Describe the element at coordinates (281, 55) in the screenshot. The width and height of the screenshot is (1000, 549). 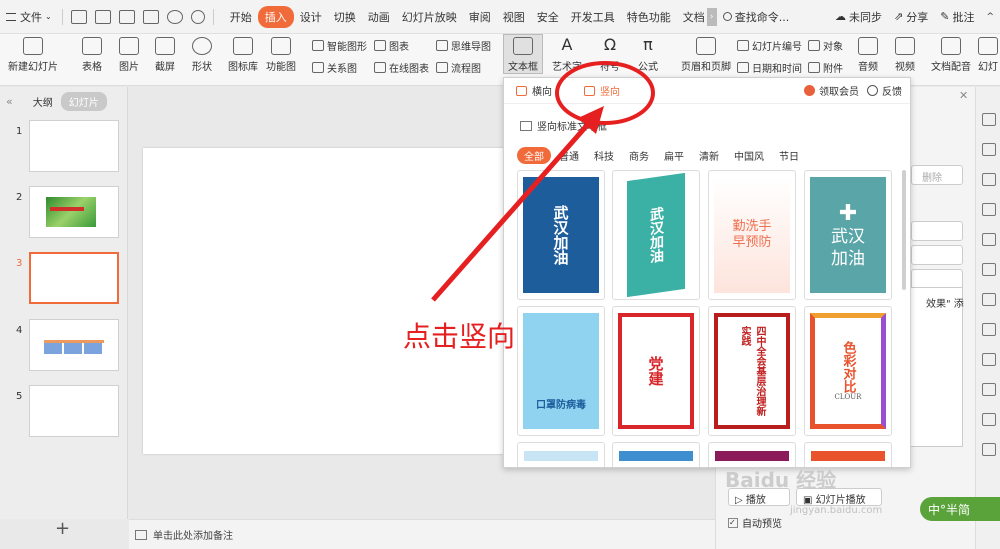
I see `function-chart-button: 功能图` at that location.